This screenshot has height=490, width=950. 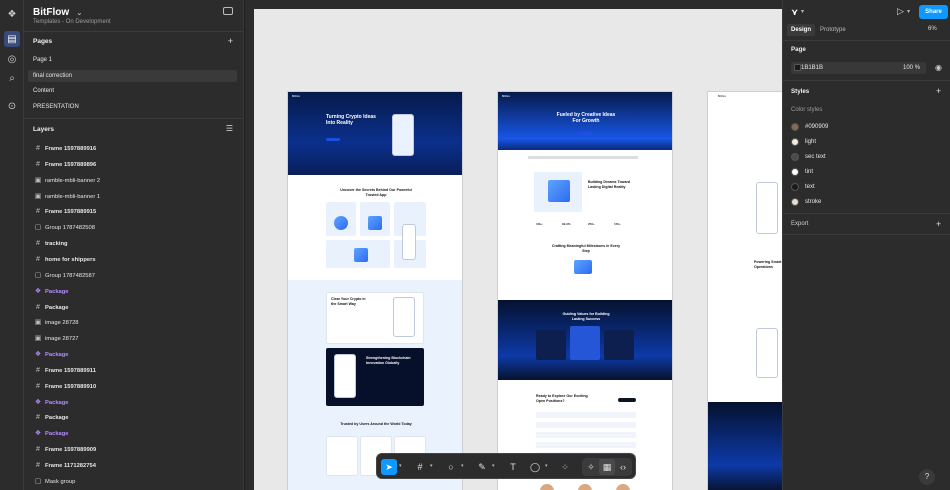 What do you see at coordinates (132, 76) in the screenshot?
I see `page-item-selected: final correction` at bounding box center [132, 76].